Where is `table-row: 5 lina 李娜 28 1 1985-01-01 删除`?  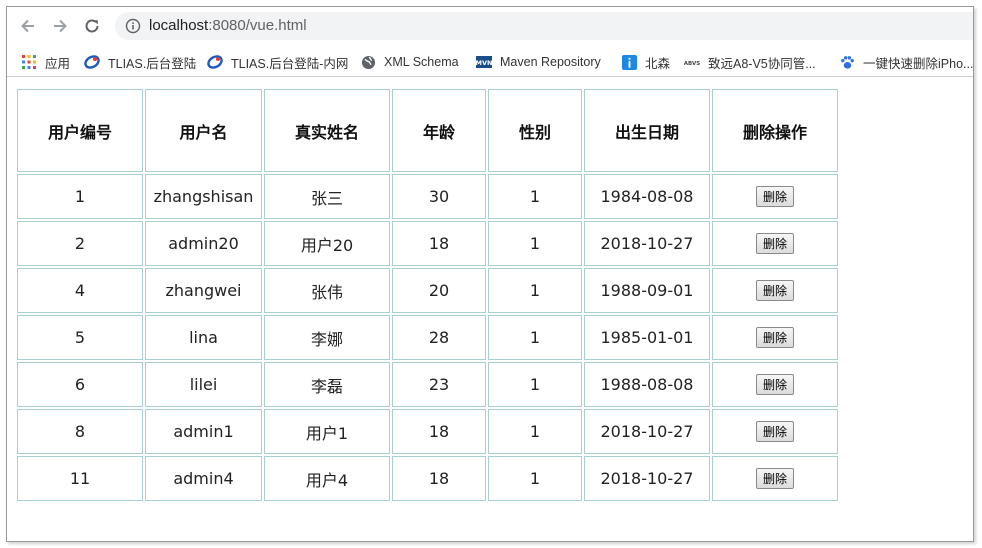 table-row: 5 lina 李娜 28 1 1985-01-01 删除 is located at coordinates (427, 337).